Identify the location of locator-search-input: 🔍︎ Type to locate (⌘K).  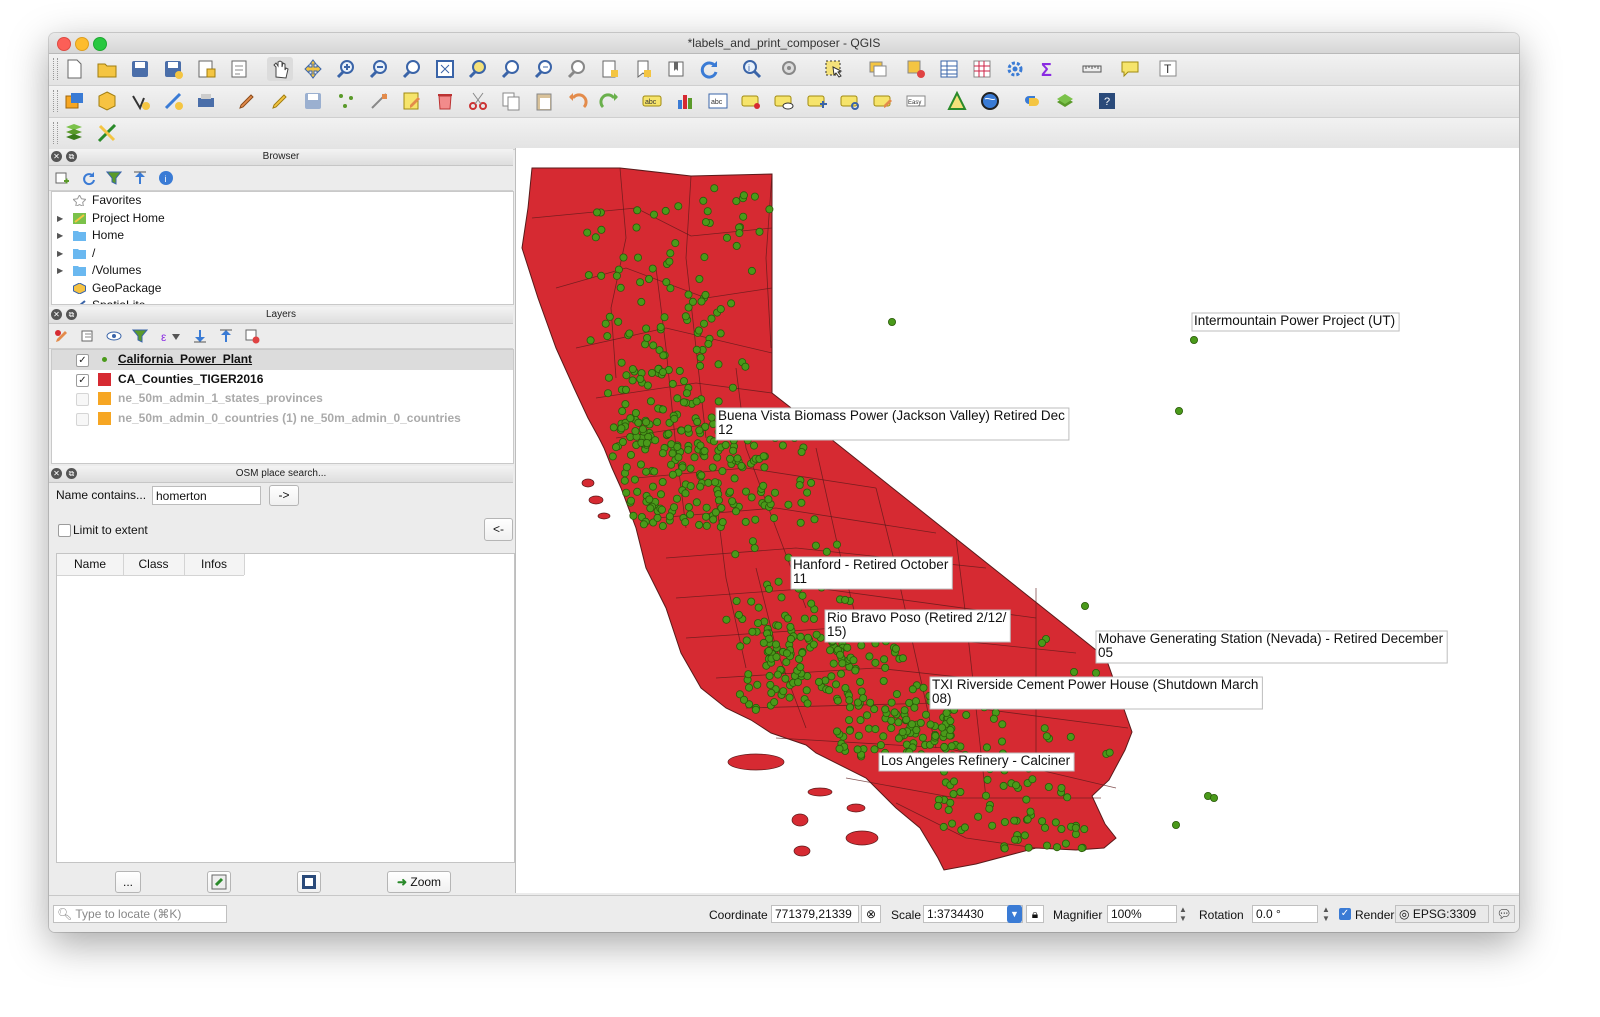
(140, 914).